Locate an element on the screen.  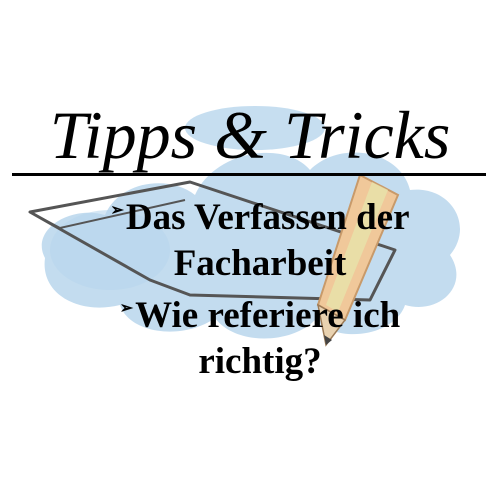
list-item-line: ➢Das Verfassen der is located at coordinates (260, 214).